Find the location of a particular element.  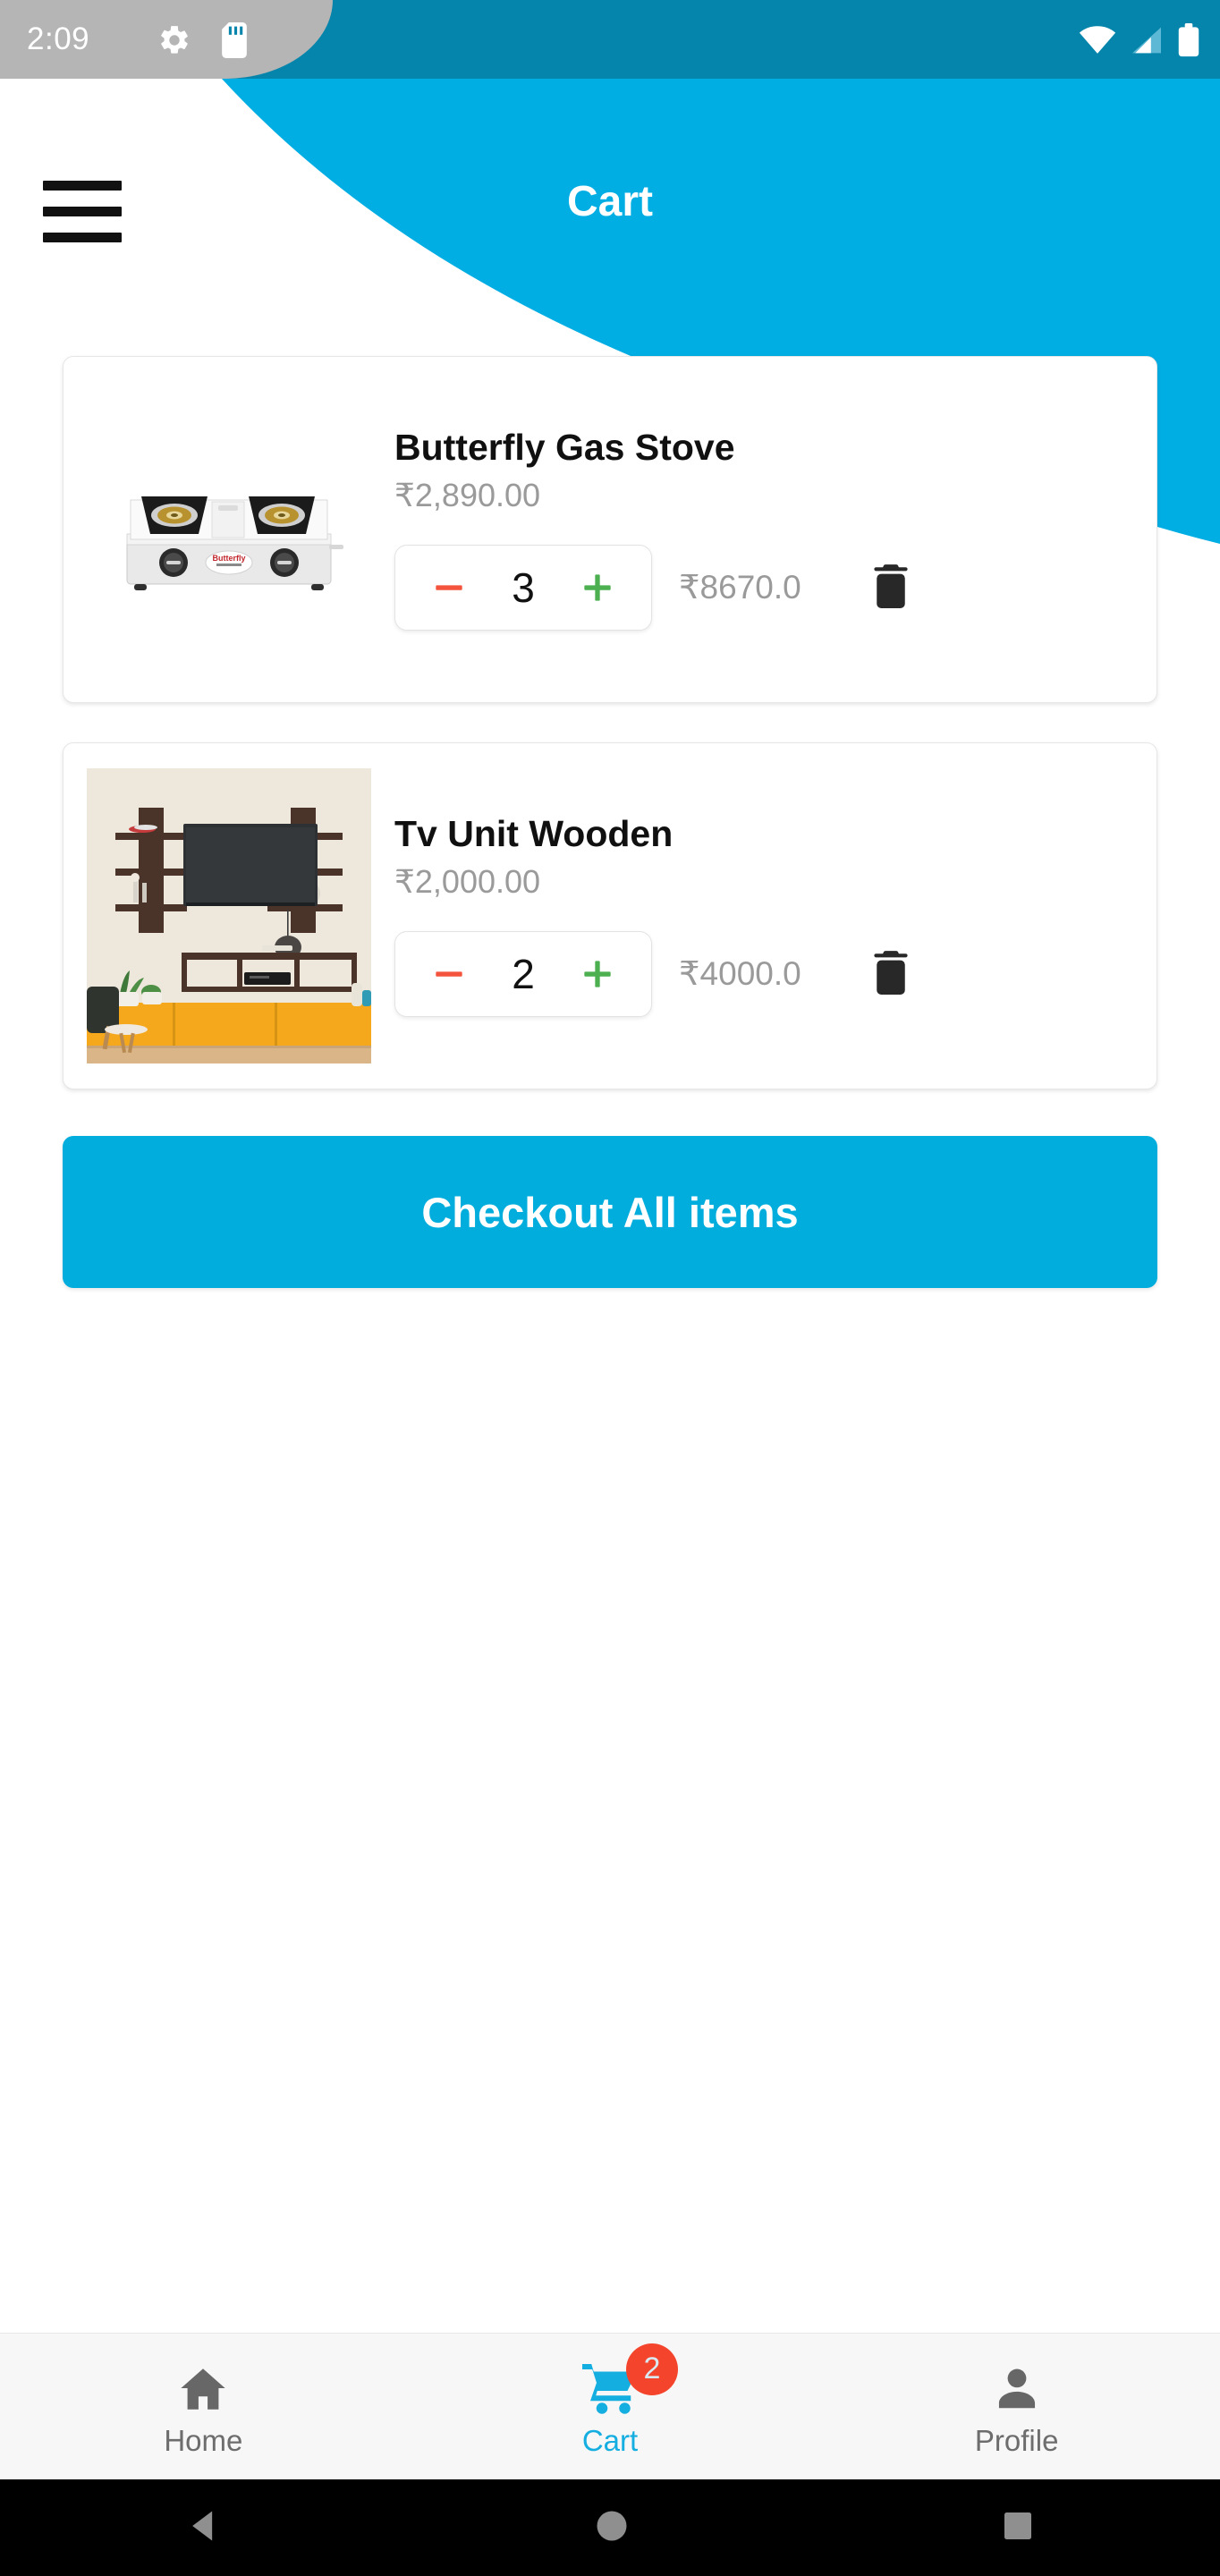

cart-item-info: Tv Unit Wooden ₹2,000.00 2 ₹4000.0 is located at coordinates (775, 915).